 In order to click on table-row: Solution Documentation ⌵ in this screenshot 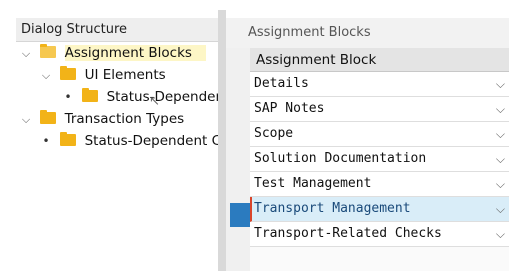, I will do `click(379, 159)`.